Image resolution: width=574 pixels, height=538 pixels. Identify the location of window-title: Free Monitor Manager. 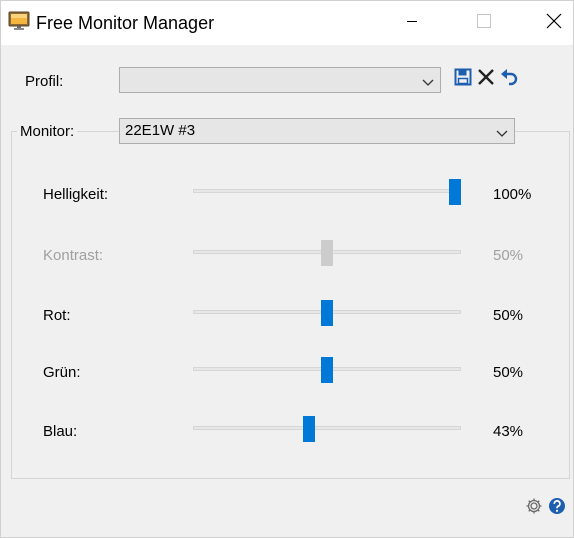
(125, 23).